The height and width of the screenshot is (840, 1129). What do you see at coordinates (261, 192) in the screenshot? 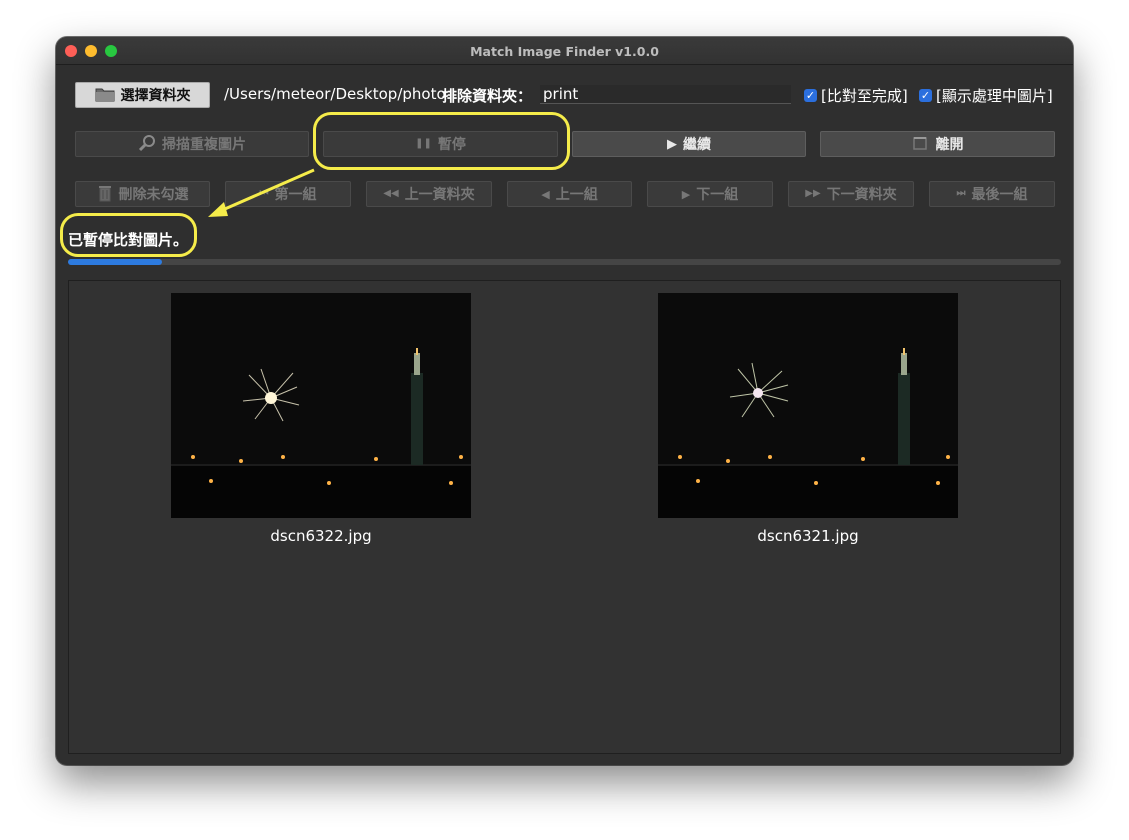
I see `annotation-arrow` at bounding box center [261, 192].